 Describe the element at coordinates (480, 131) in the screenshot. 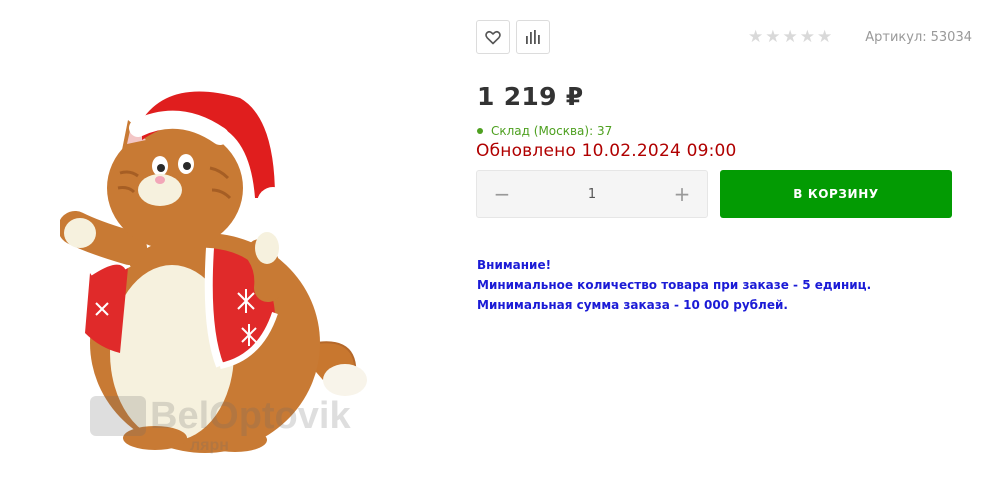

I see `stock-dot-icon` at that location.